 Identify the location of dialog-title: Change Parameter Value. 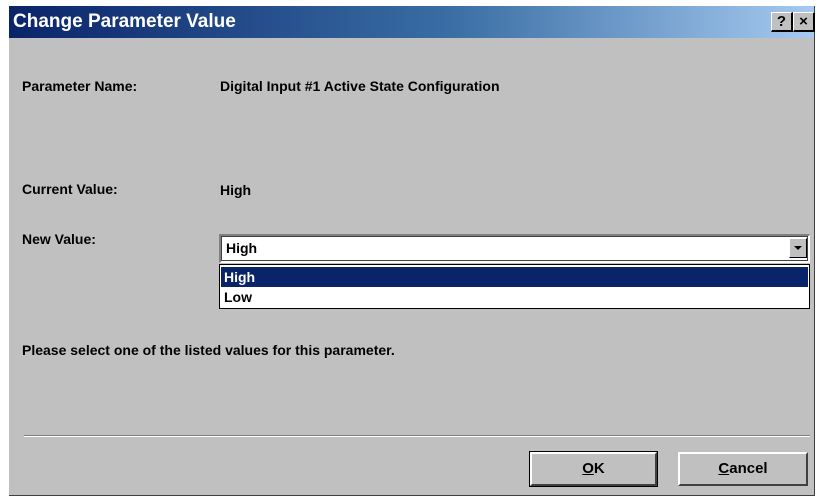
(124, 21).